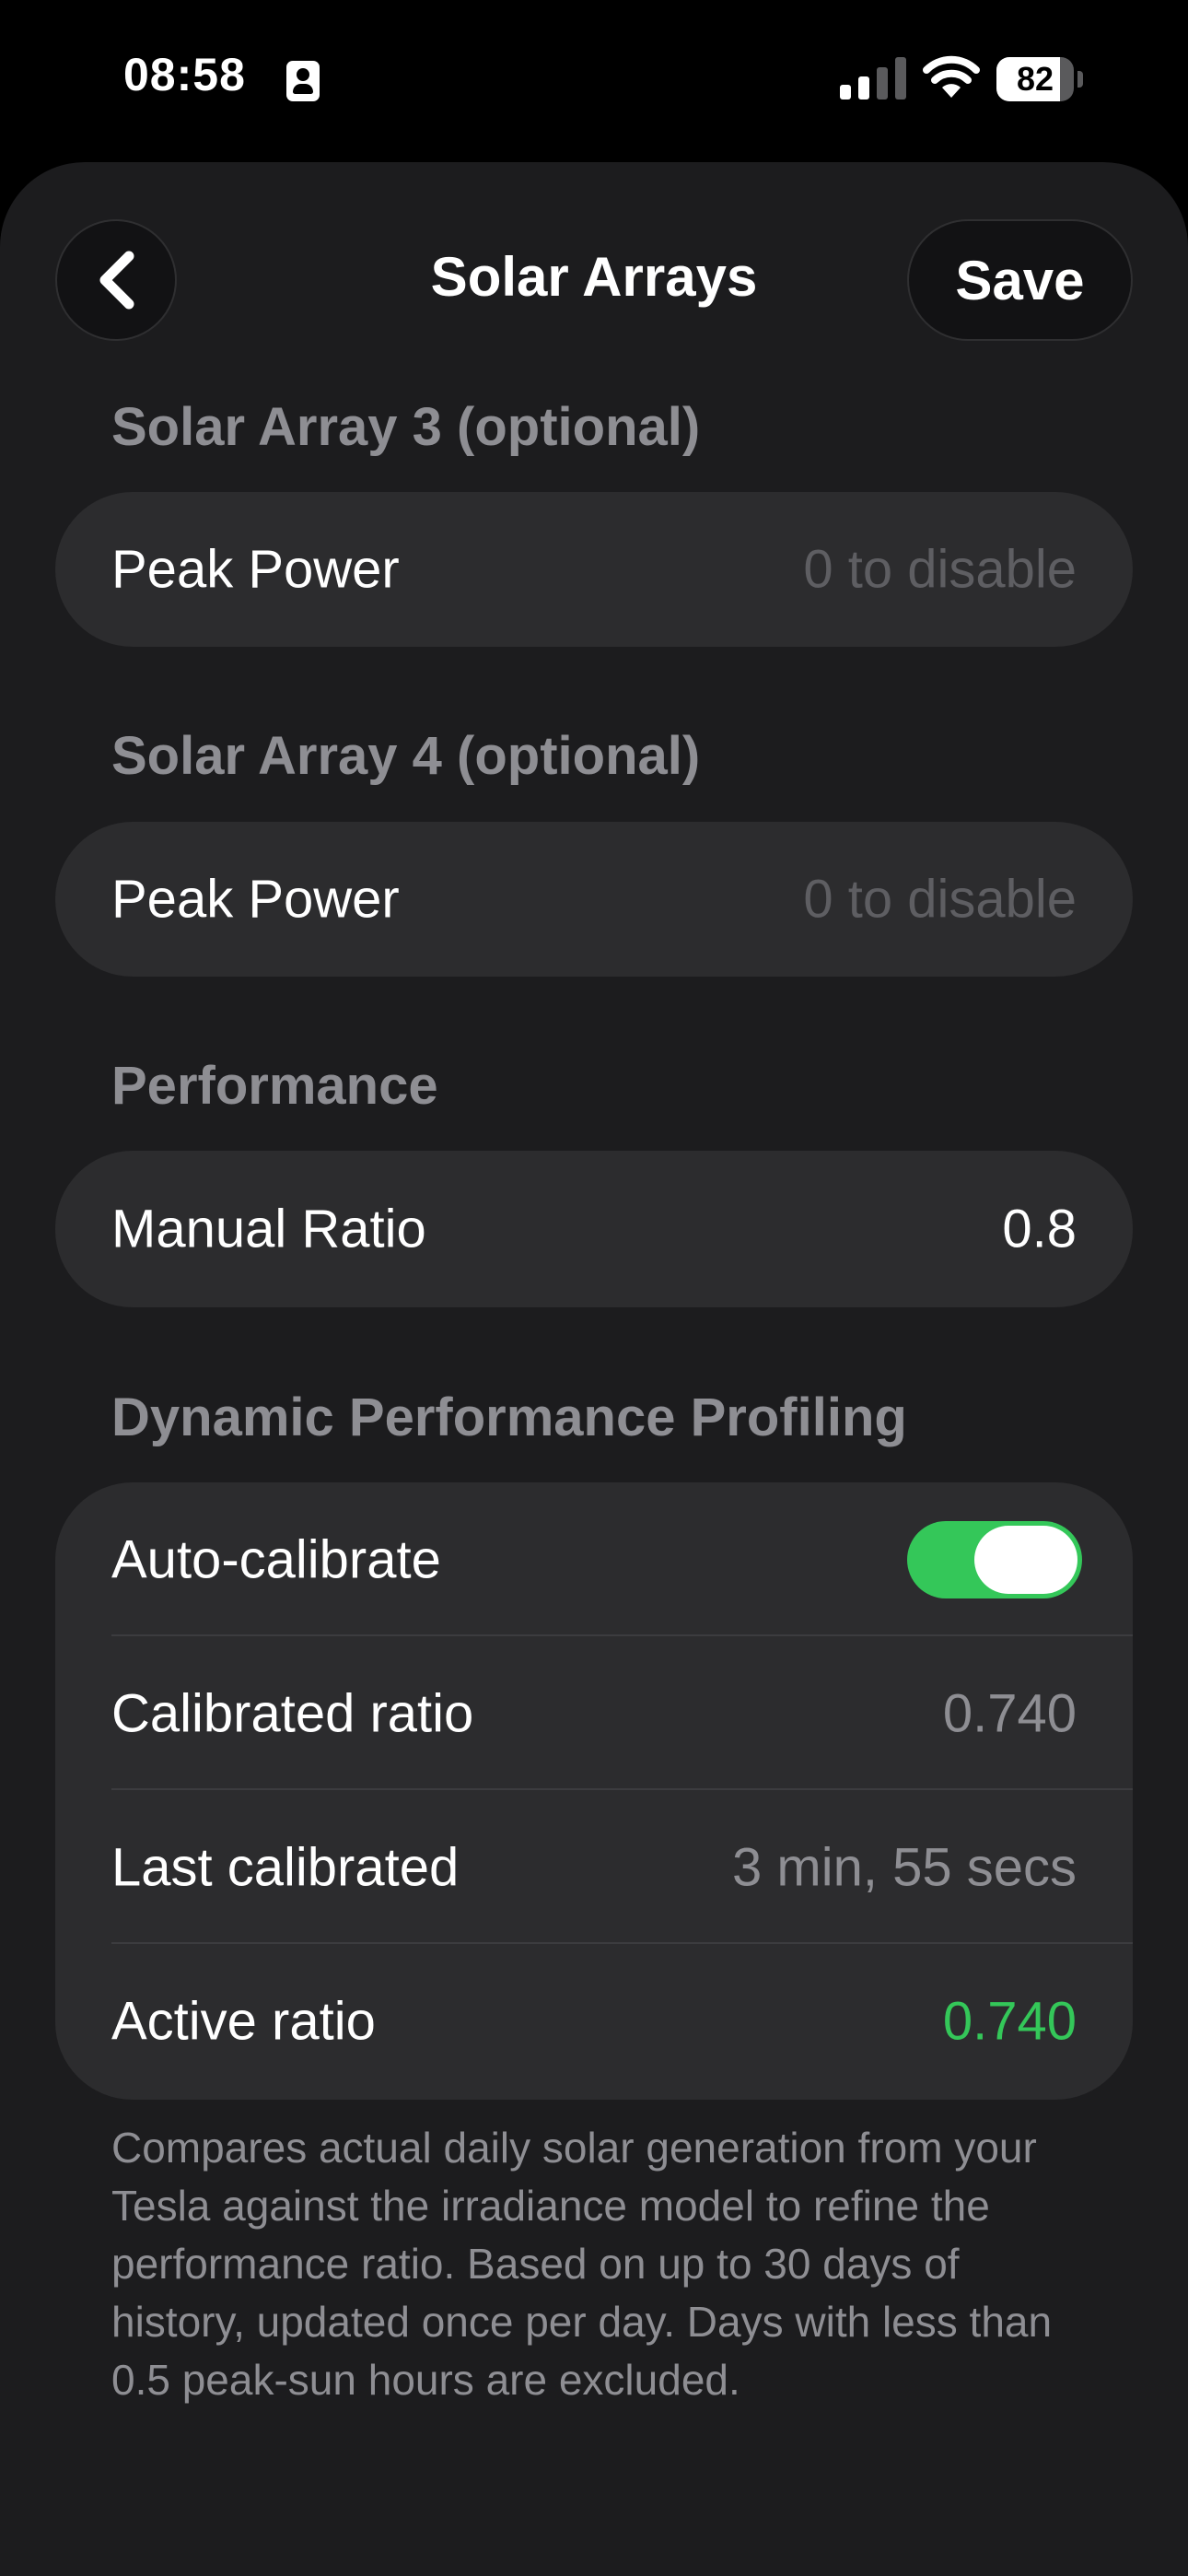 This screenshot has height=2576, width=1188. I want to click on cellular-signal-icon, so click(873, 78).